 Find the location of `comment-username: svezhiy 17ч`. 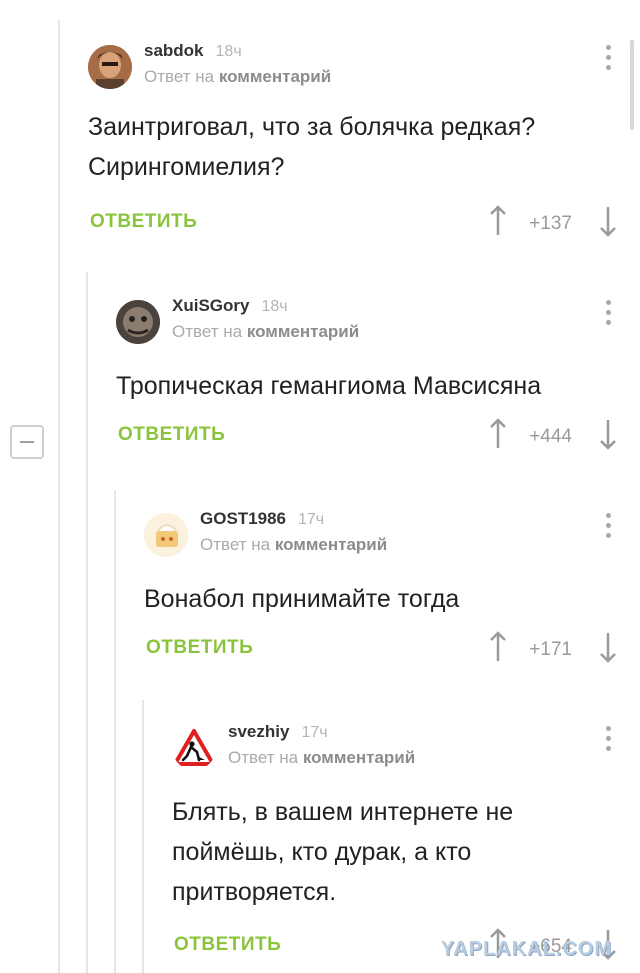

comment-username: svezhiy 17ч is located at coordinates (278, 732).